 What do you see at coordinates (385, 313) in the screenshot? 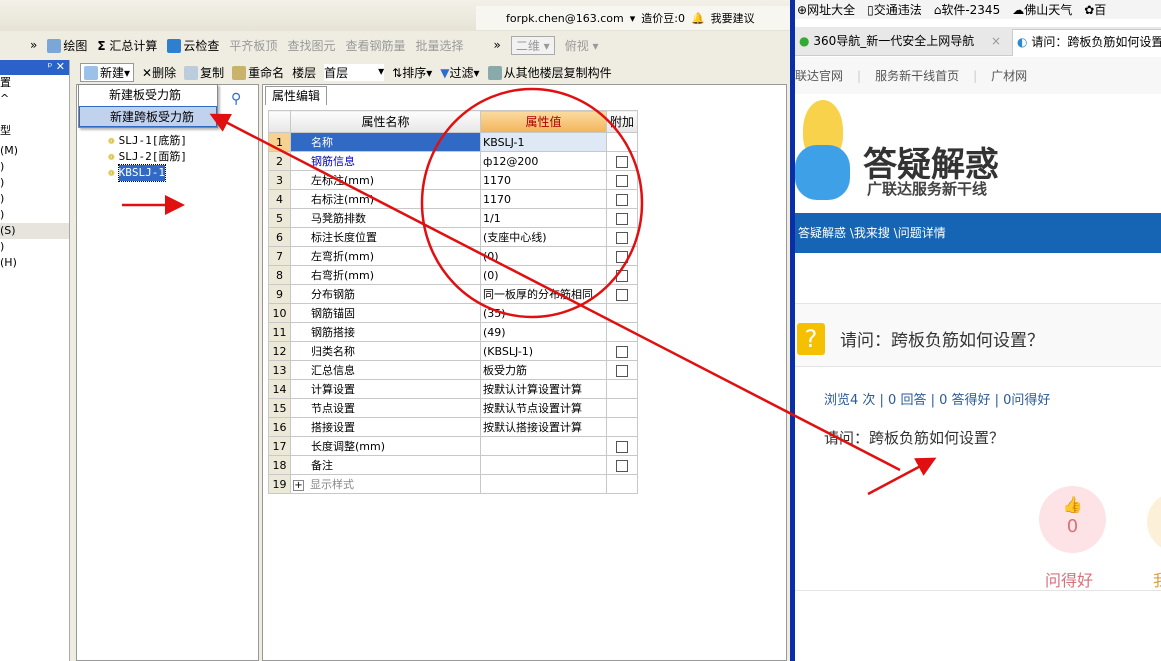
I see `property-name: 钢筋锚固` at bounding box center [385, 313].